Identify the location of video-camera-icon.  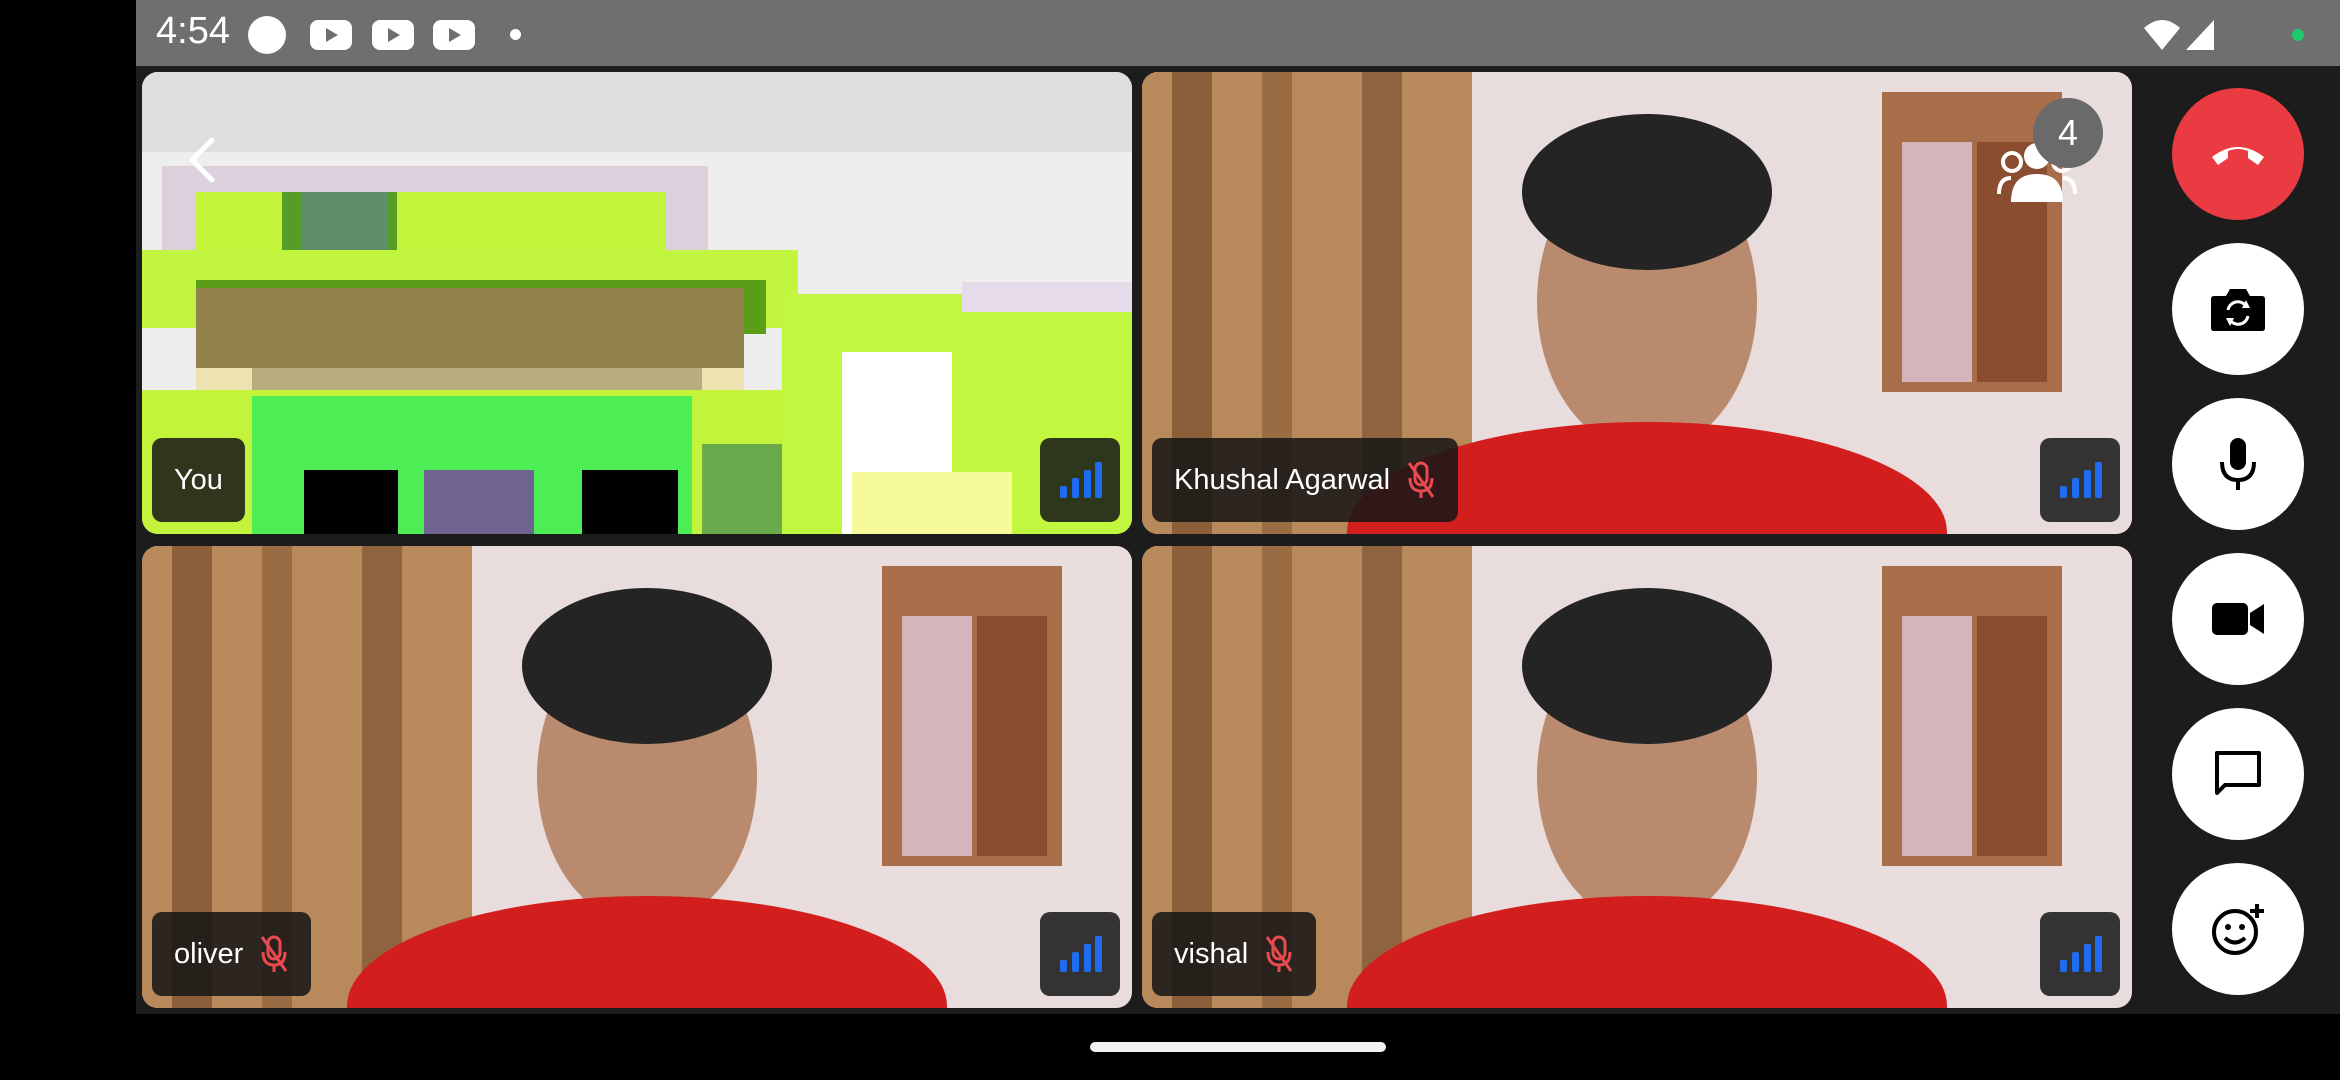
(2238, 619).